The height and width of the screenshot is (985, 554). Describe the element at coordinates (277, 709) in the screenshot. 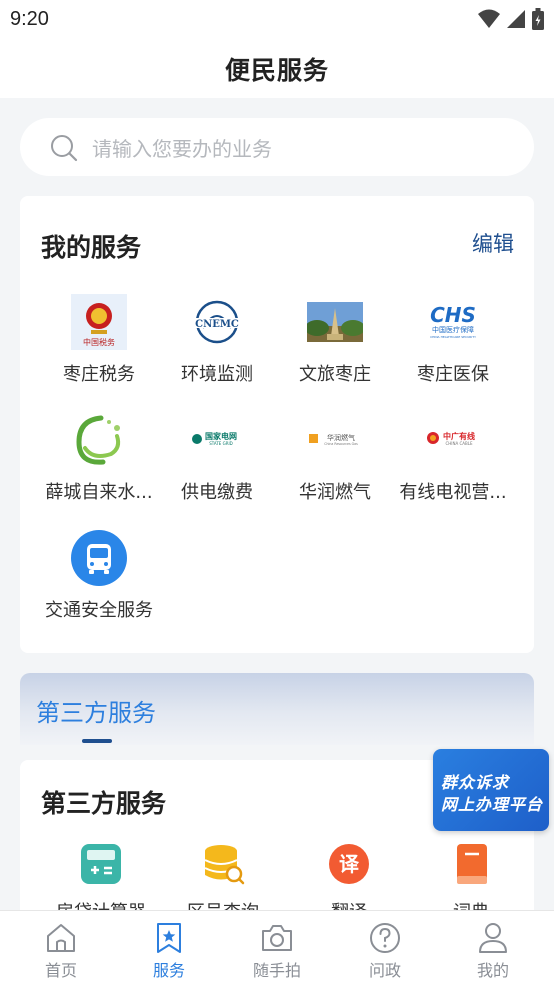

I see `third-party-tab-banner: 第三方服务` at that location.